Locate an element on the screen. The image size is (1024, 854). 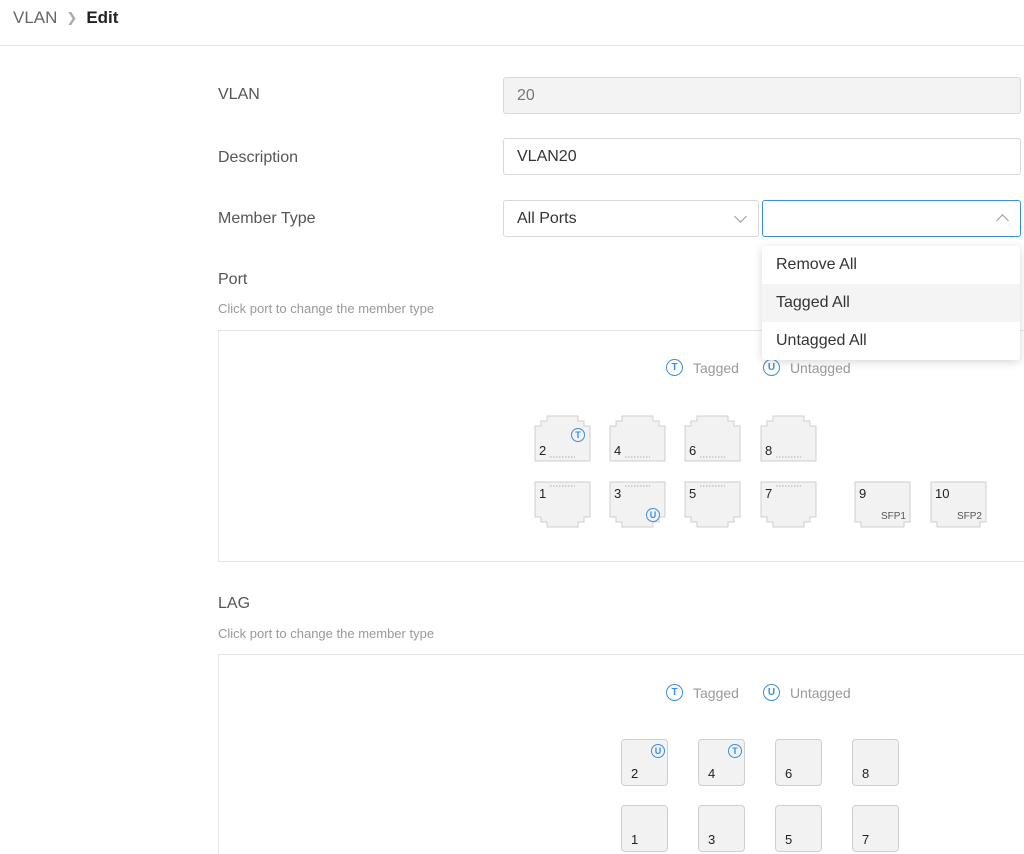
sfp-port-9: 9 SFP1 is located at coordinates (882, 504).